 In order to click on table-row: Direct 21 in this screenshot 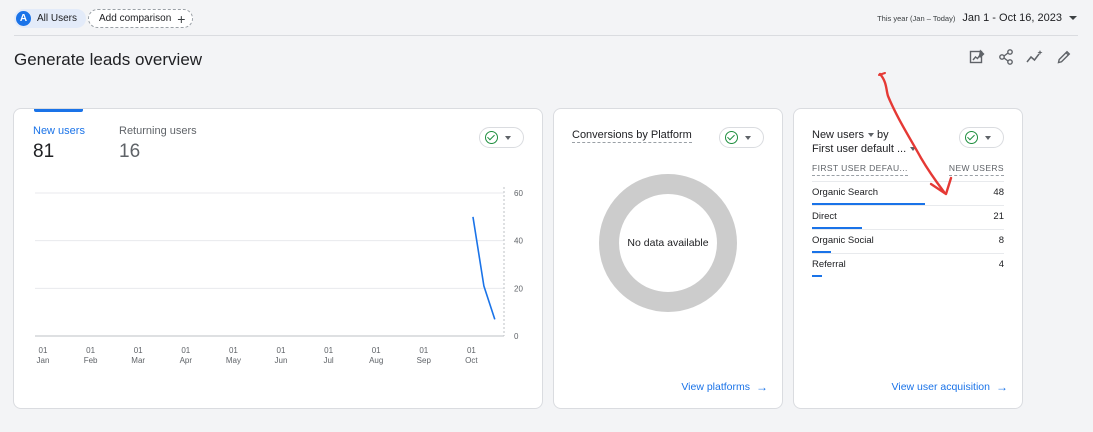, I will do `click(908, 217)`.